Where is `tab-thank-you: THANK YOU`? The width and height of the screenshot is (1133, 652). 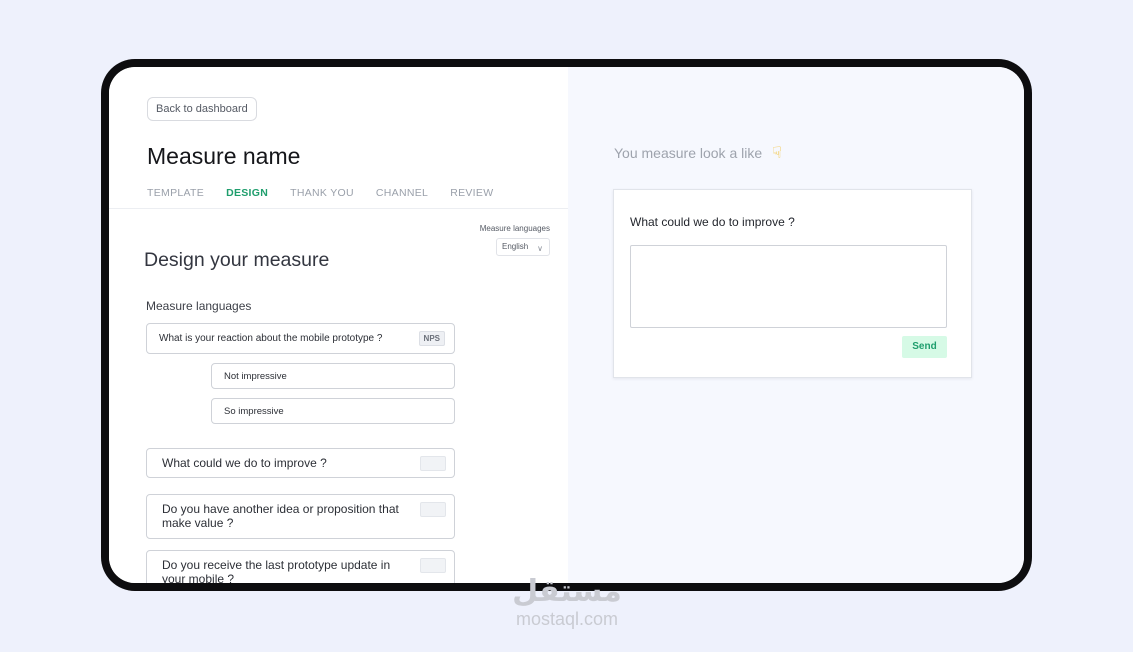
tab-thank-you: THANK YOU is located at coordinates (322, 193).